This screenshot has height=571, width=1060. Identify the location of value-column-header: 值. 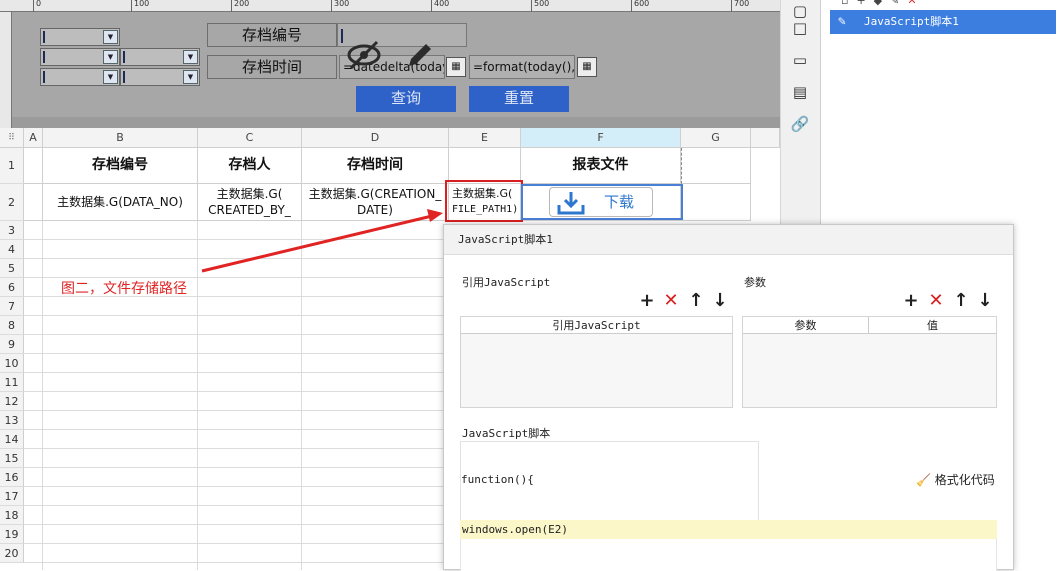
(932, 325).